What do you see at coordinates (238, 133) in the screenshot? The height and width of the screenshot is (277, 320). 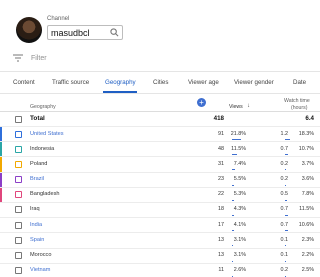 I see `views-percent: 21.8%` at bounding box center [238, 133].